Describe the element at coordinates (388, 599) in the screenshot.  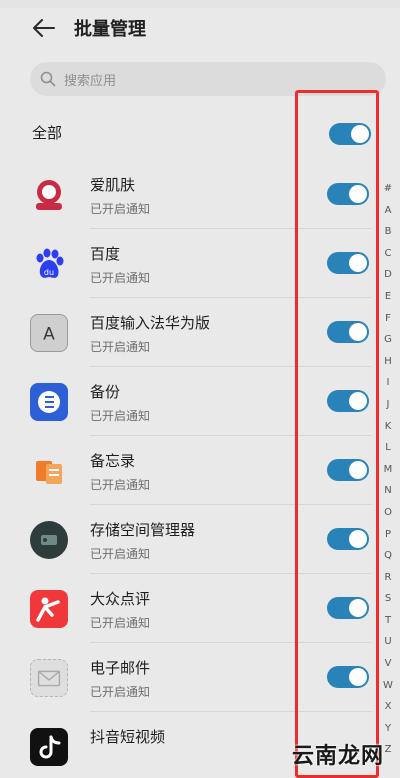
I see `index-letter: S` at that location.